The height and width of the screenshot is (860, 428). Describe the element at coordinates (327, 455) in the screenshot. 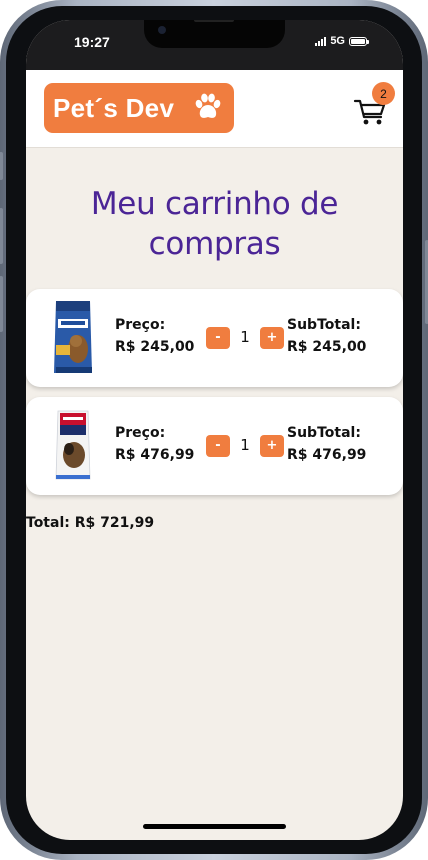

I see `subtotal-value: R$ 476,99` at that location.